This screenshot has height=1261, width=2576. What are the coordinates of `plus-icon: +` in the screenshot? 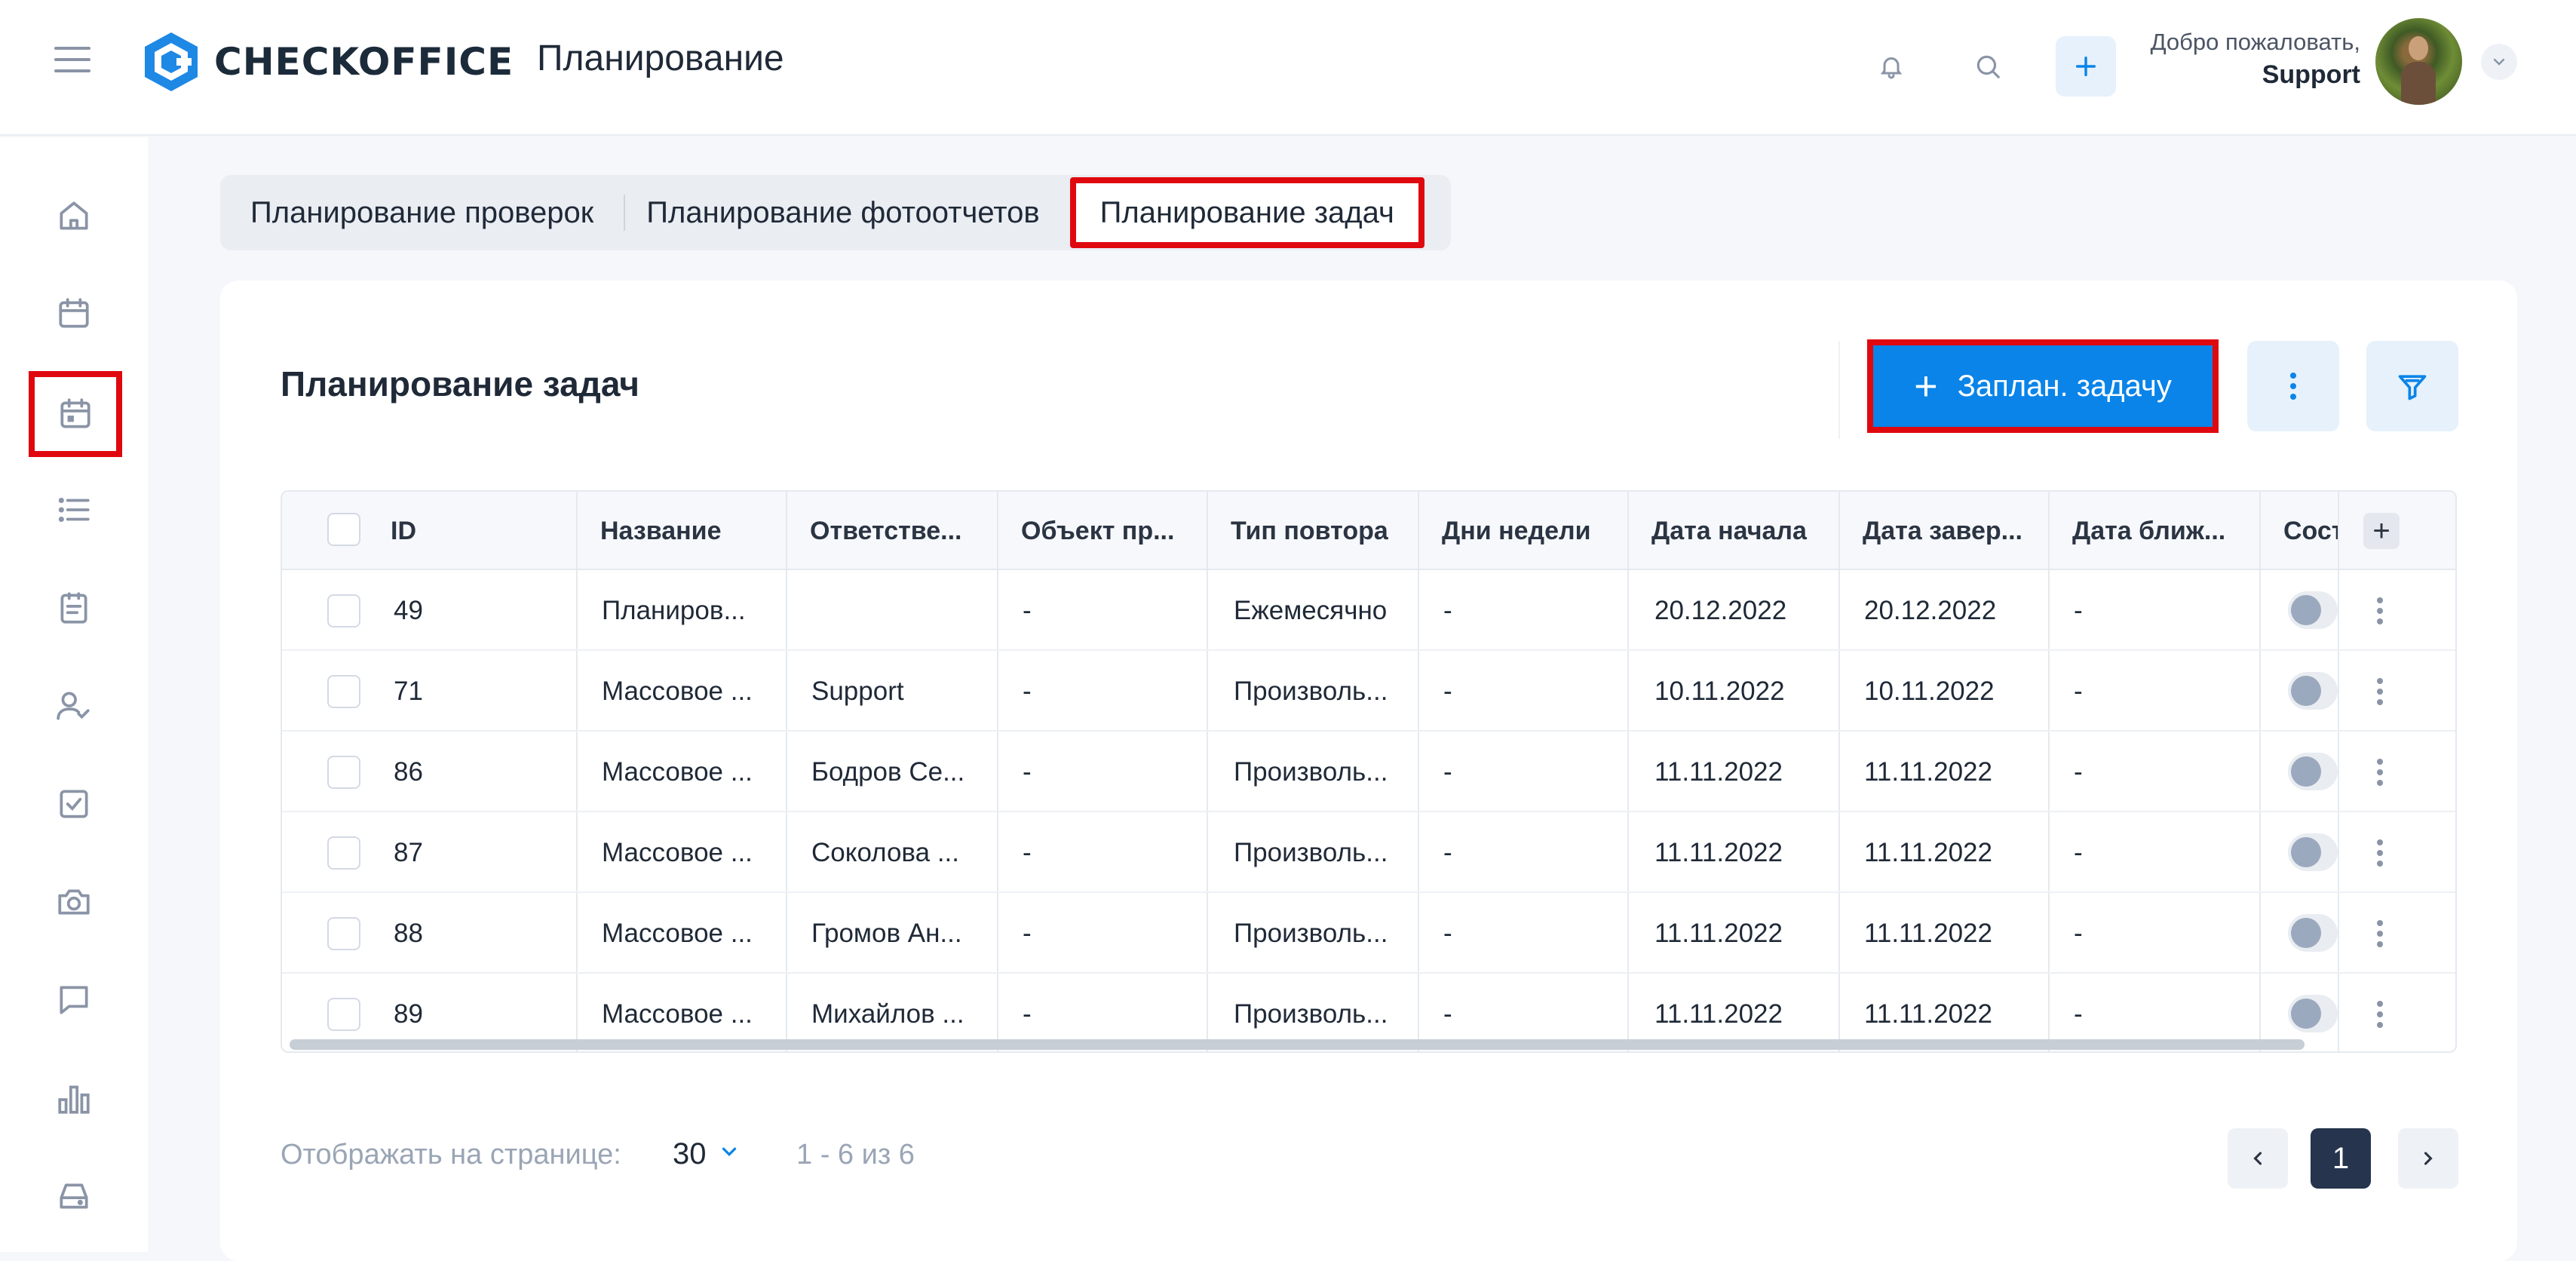 It's located at (1926, 386).